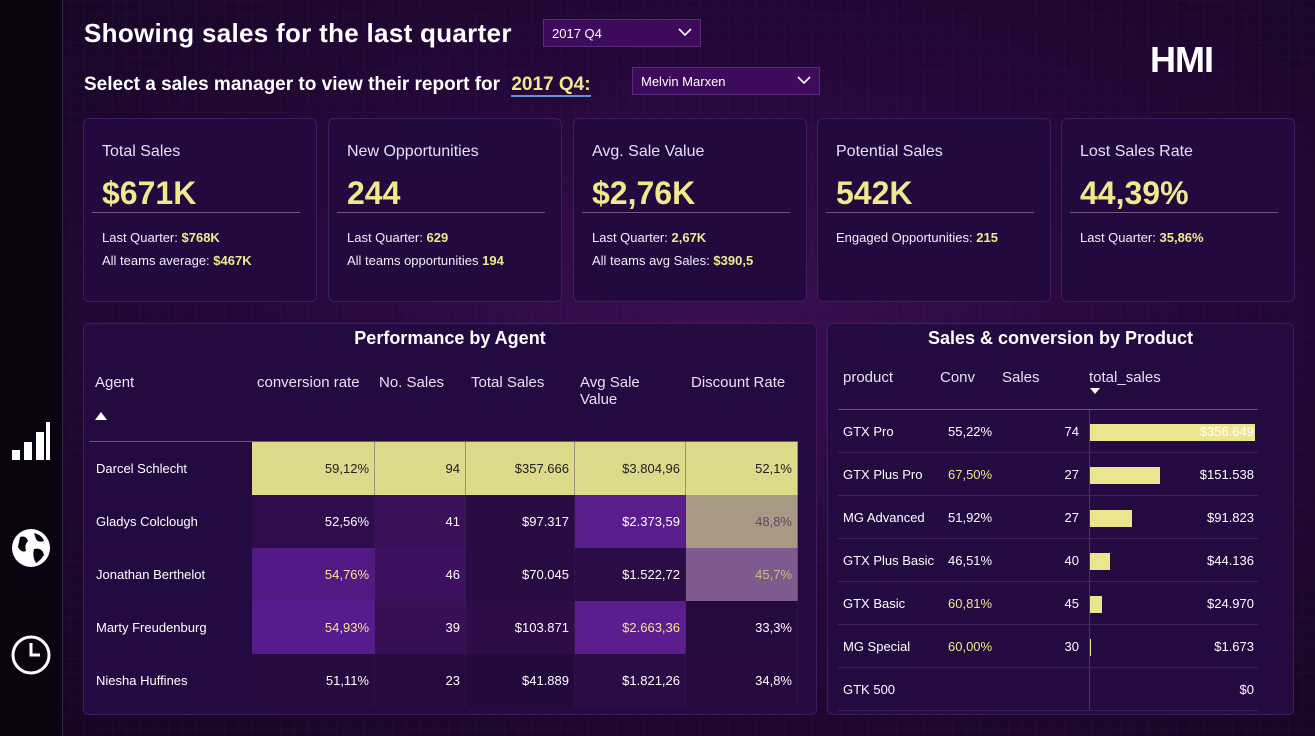 This screenshot has width=1315, height=736. Describe the element at coordinates (1060, 338) in the screenshot. I see `panel-title: Sales & conversion by Product` at that location.